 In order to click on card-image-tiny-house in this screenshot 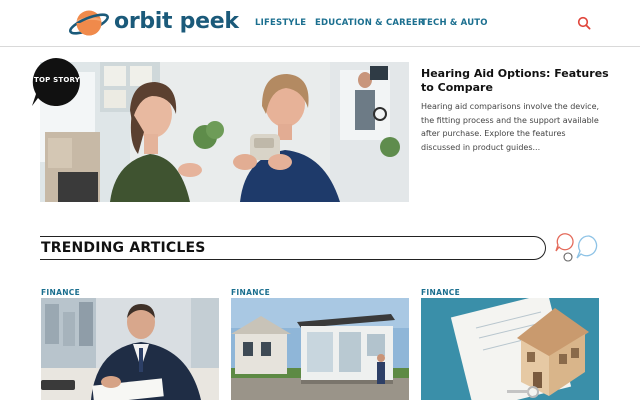, I will do `click(320, 349)`.